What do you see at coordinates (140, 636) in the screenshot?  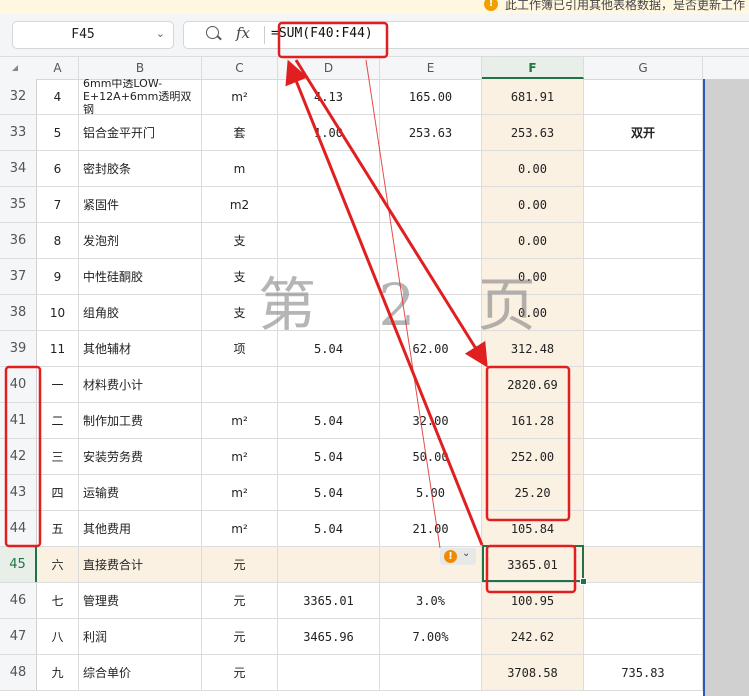 I see `cell-b: 利润` at bounding box center [140, 636].